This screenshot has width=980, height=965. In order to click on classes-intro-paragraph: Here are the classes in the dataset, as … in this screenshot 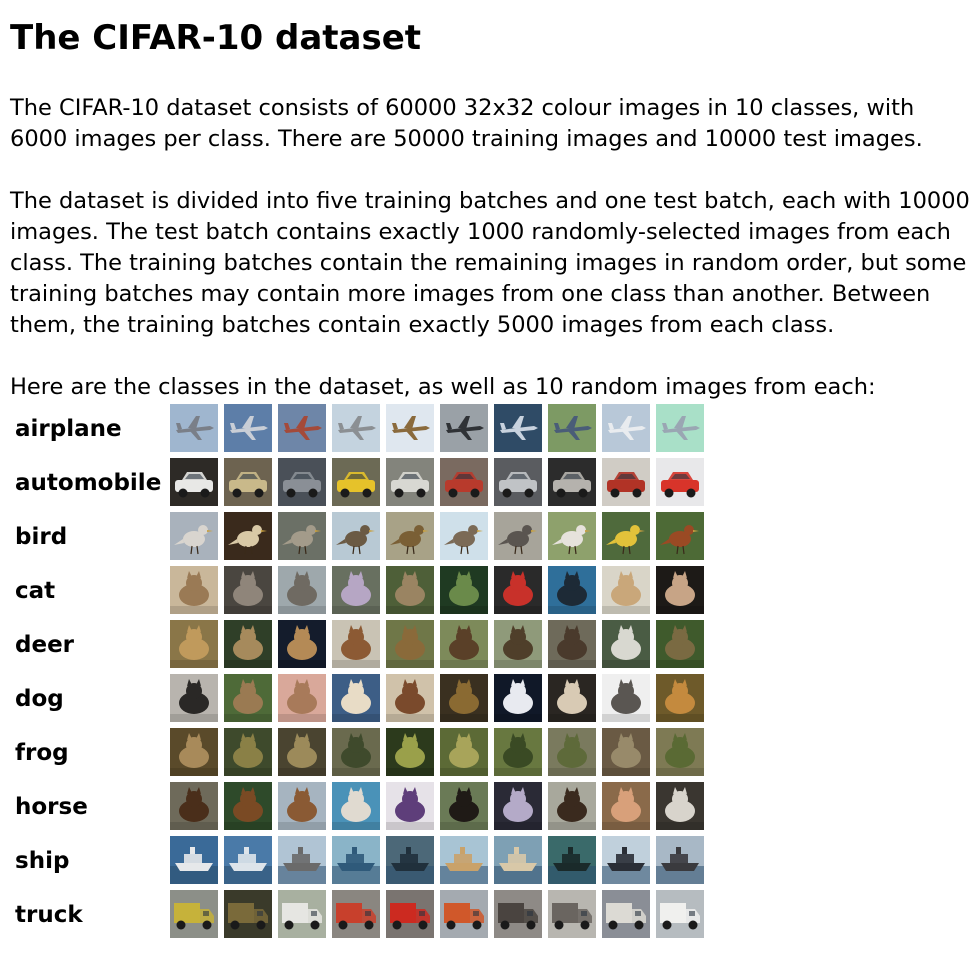, I will do `click(443, 387)`.